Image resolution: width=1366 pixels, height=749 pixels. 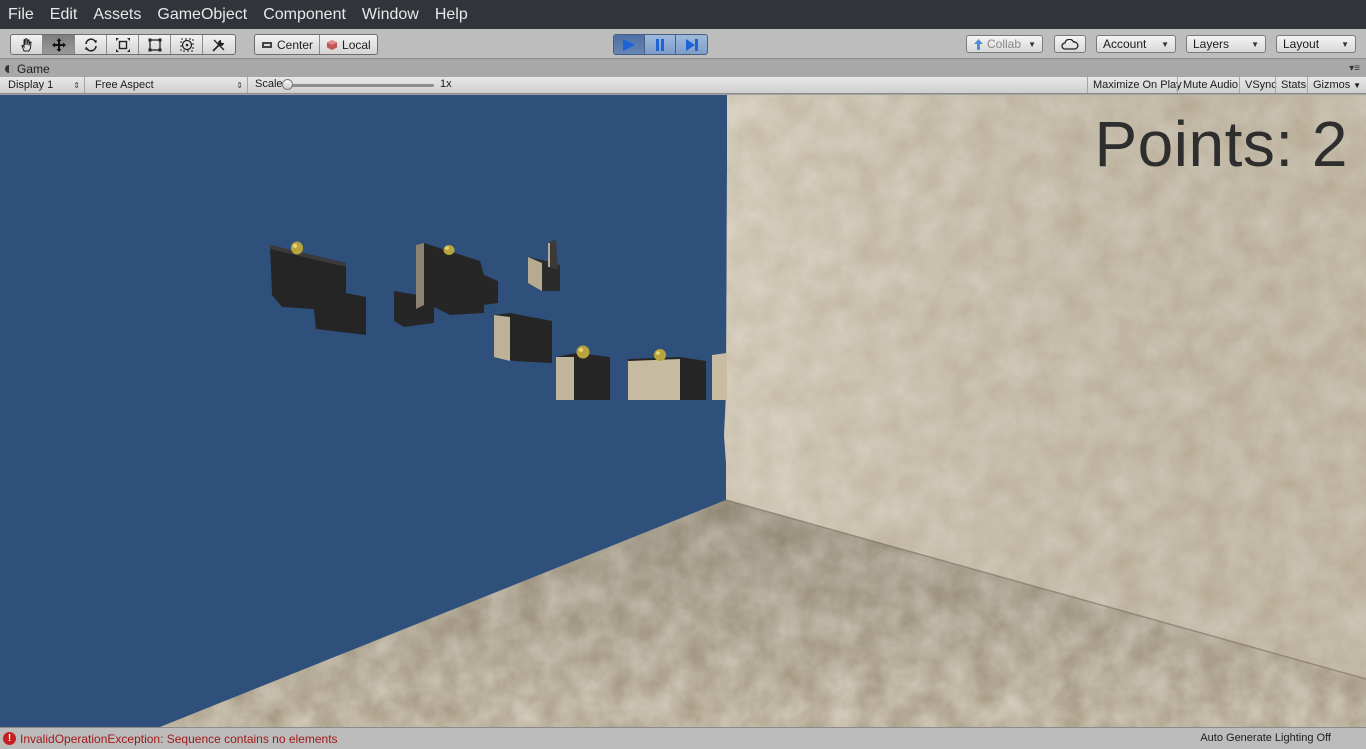 What do you see at coordinates (1354, 68) in the screenshot?
I see `panel-menu-icon: ▾≡` at bounding box center [1354, 68].